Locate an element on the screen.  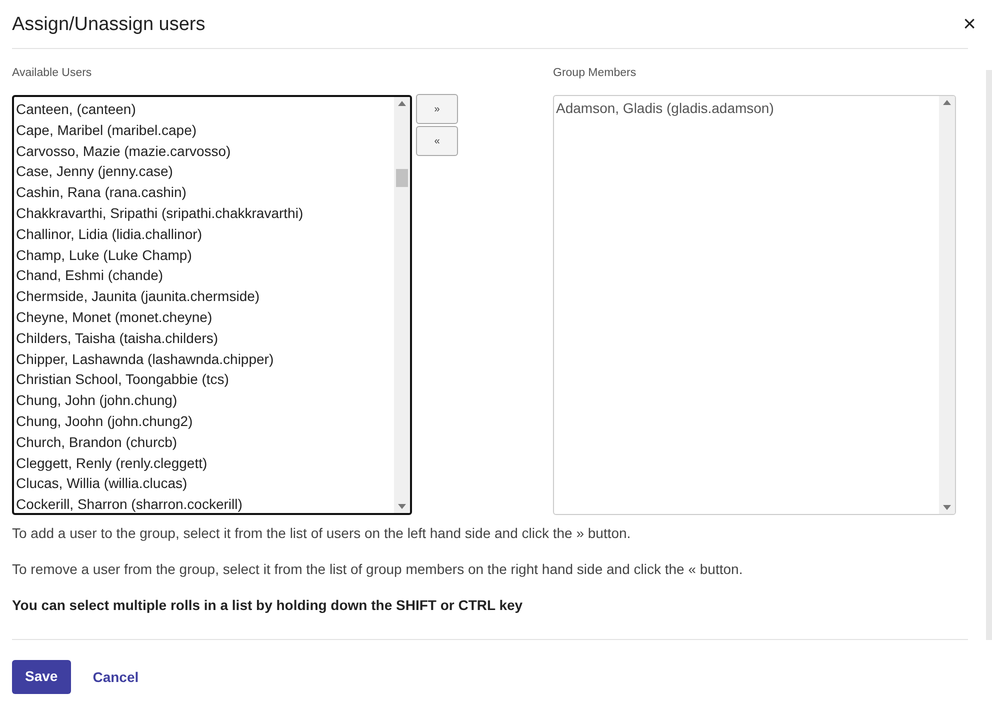
list-option: Case, Jenny (jenny.case) is located at coordinates (205, 171).